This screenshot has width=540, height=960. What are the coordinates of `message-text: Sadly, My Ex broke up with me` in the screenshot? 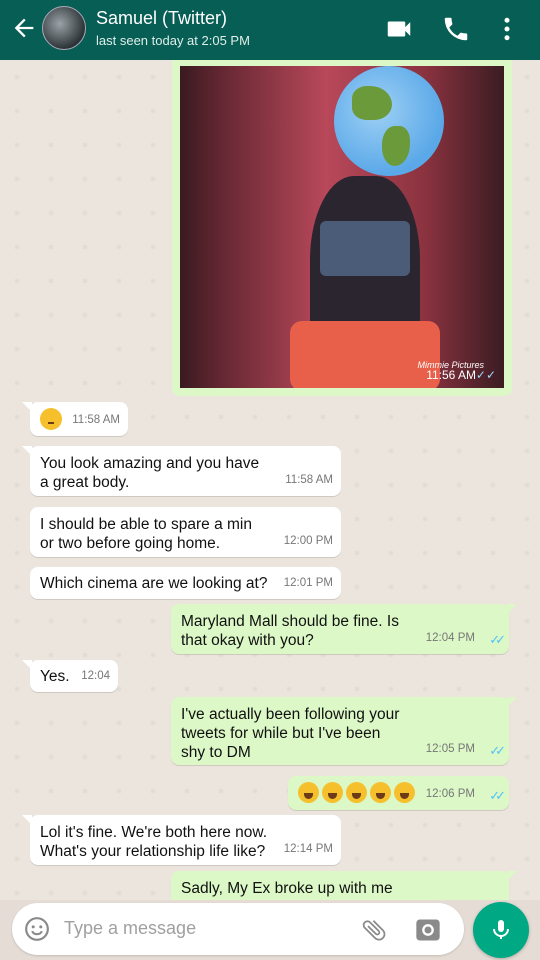 It's located at (287, 888).